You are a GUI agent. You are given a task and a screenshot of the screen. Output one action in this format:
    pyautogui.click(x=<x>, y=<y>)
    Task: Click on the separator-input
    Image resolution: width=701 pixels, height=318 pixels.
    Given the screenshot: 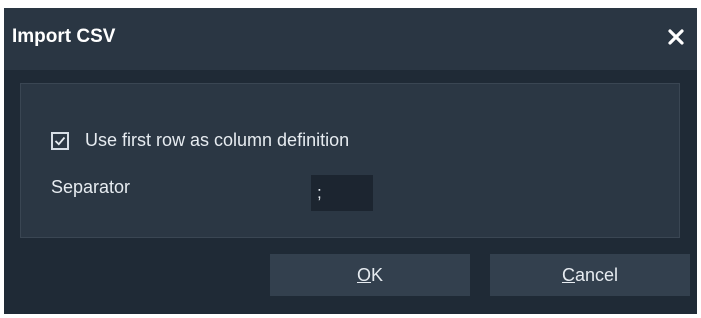 What is the action you would take?
    pyautogui.click(x=342, y=193)
    